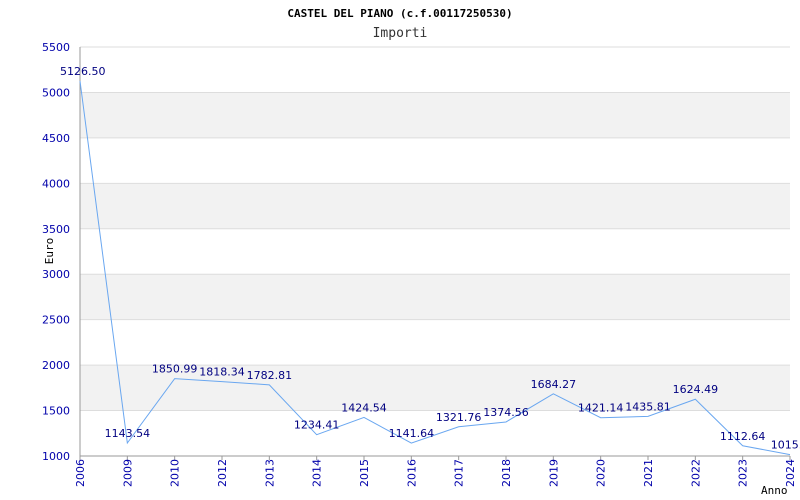 The height and width of the screenshot is (500, 800). What do you see at coordinates (696, 389) in the screenshot?
I see `data-label: 1624.49` at bounding box center [696, 389].